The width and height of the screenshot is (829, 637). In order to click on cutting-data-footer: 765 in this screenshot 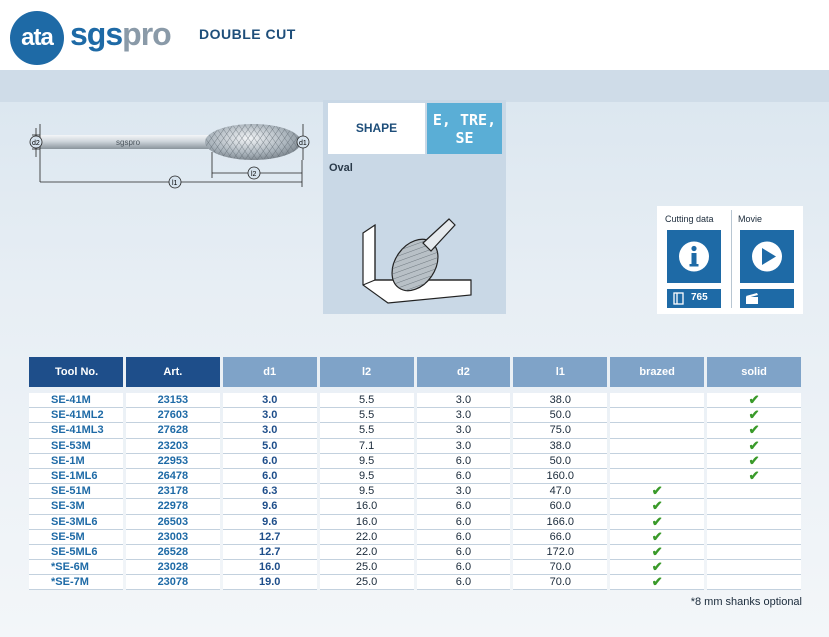, I will do `click(694, 298)`.